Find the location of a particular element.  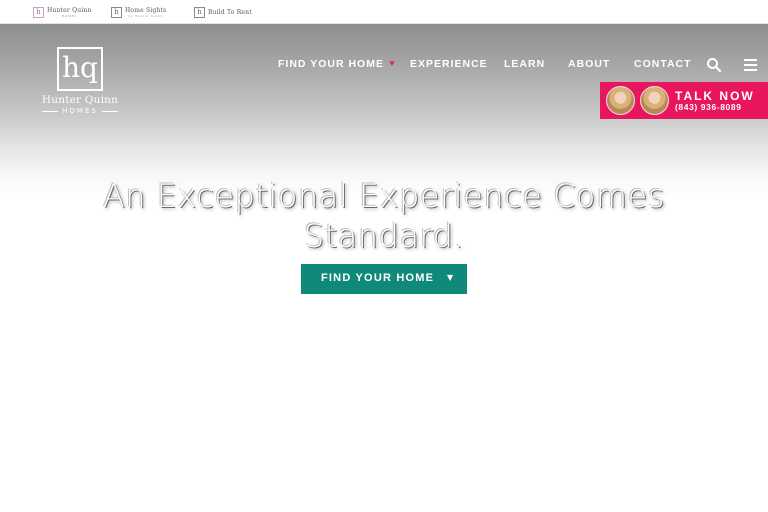

talk-now-button: TALK NOW (843) 936-8089 is located at coordinates (684, 100).